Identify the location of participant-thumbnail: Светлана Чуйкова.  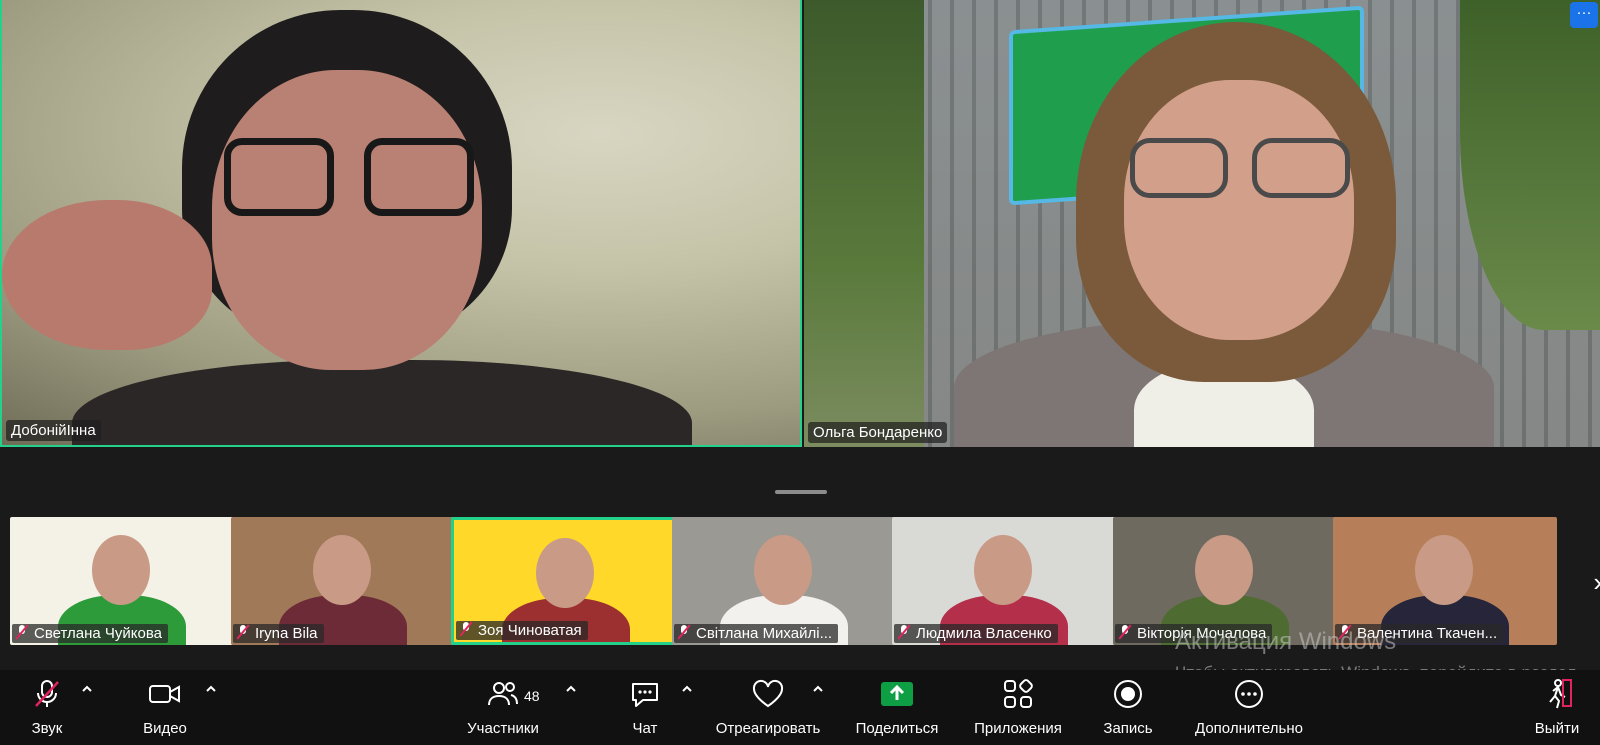
(122, 581).